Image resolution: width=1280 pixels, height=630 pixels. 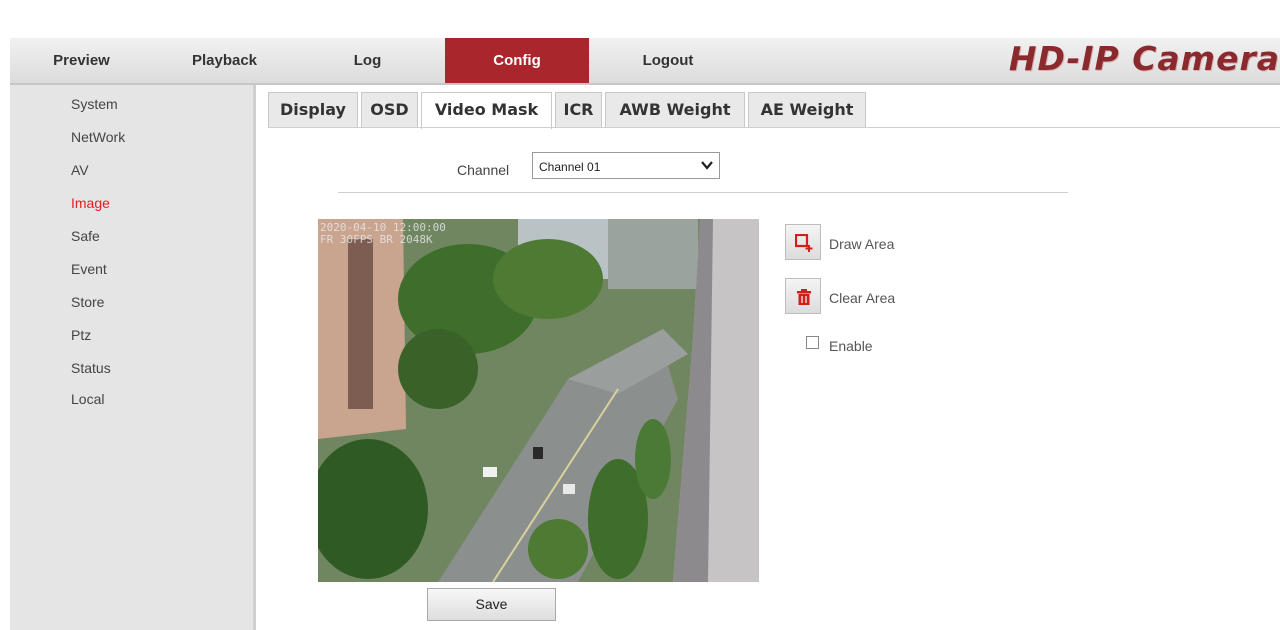 I want to click on tab-osd: OSD, so click(x=389, y=109).